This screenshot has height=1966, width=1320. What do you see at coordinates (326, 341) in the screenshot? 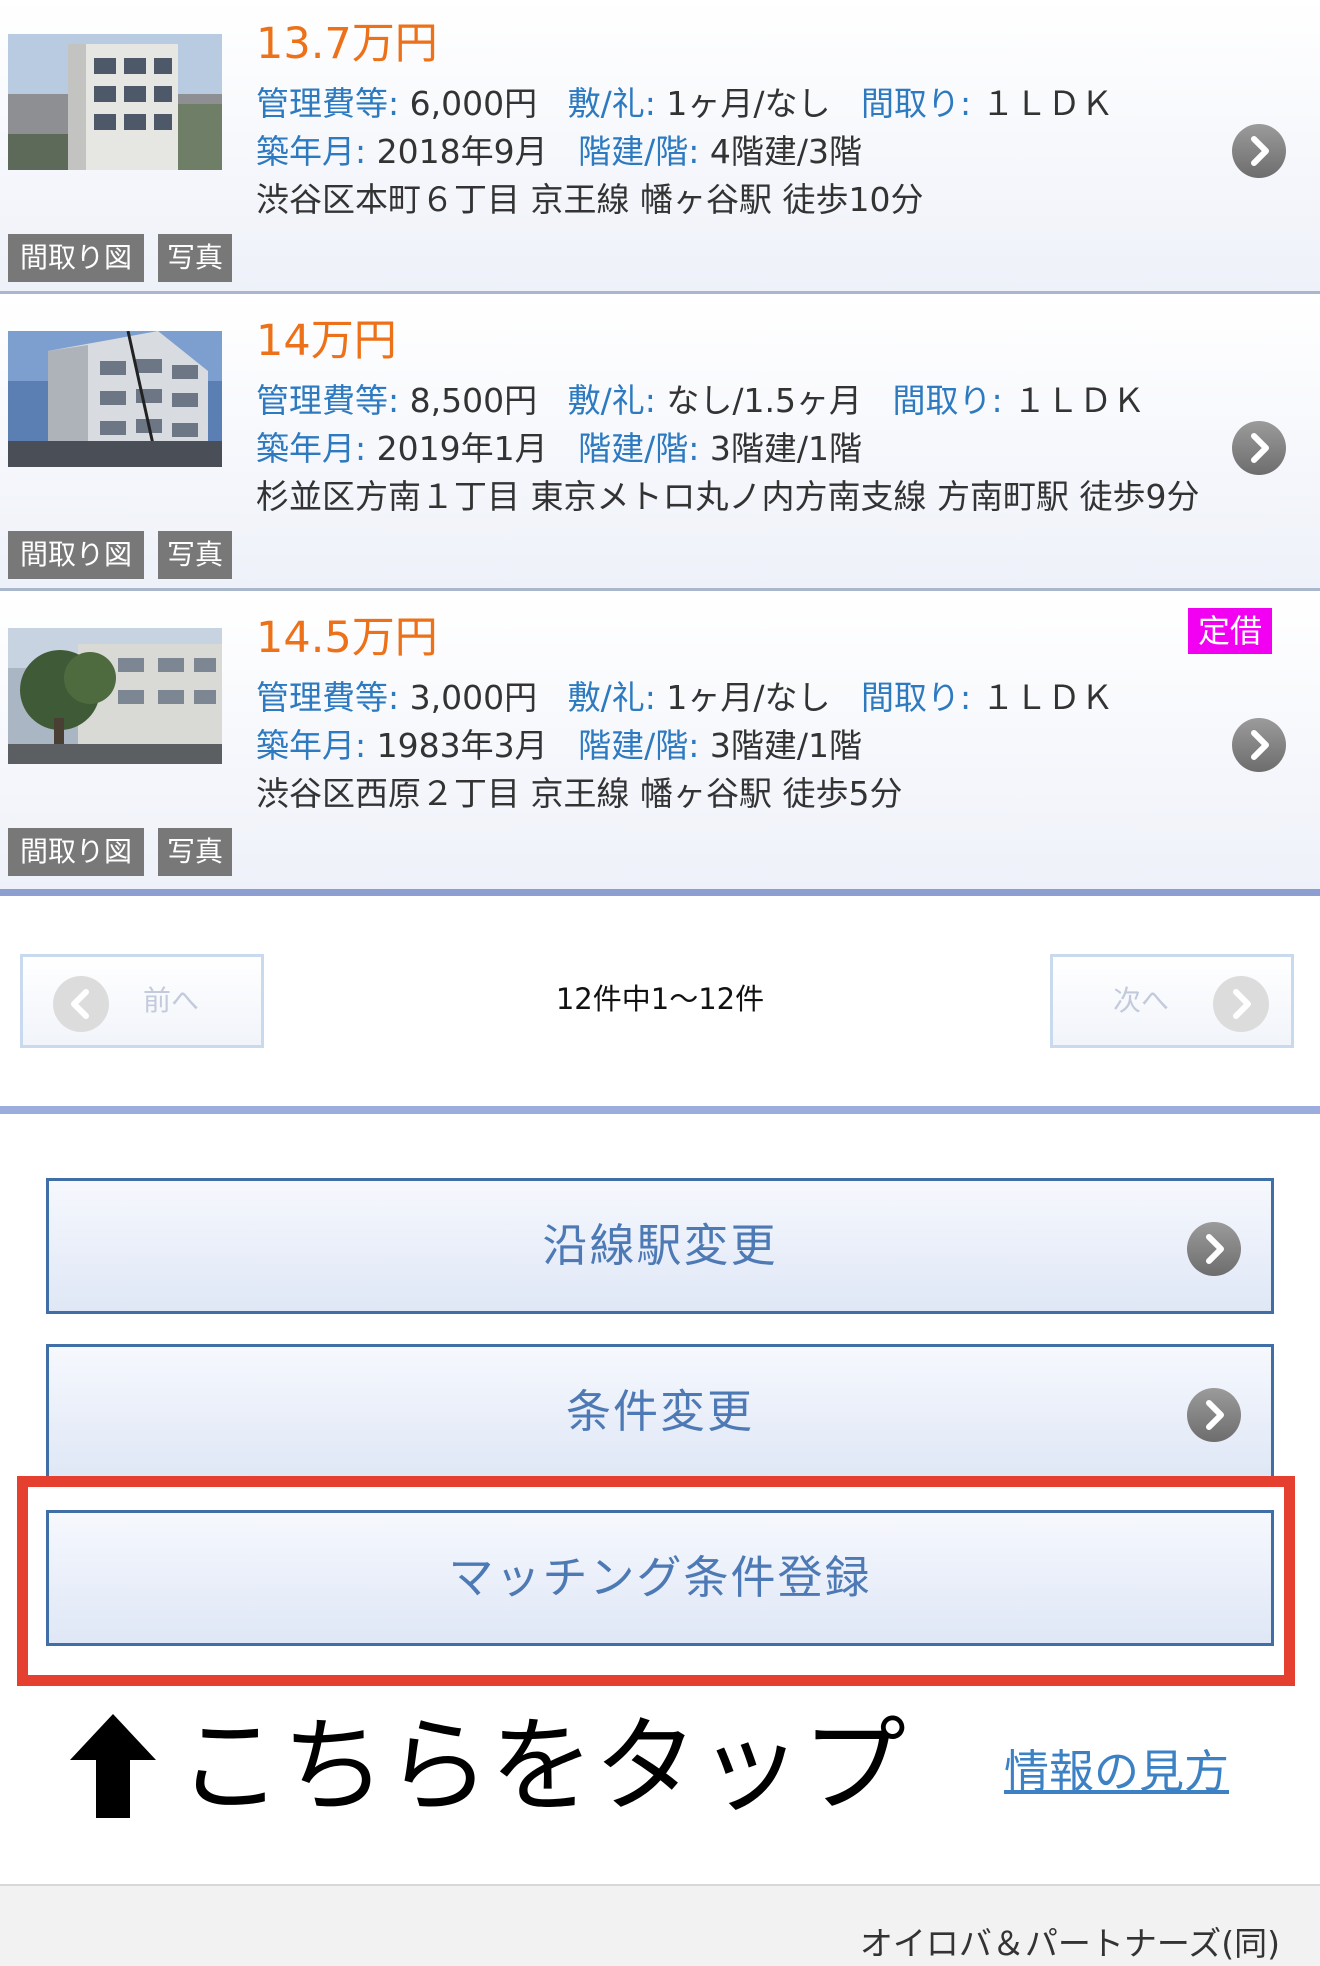
I see `rent-price: 14万円` at bounding box center [326, 341].